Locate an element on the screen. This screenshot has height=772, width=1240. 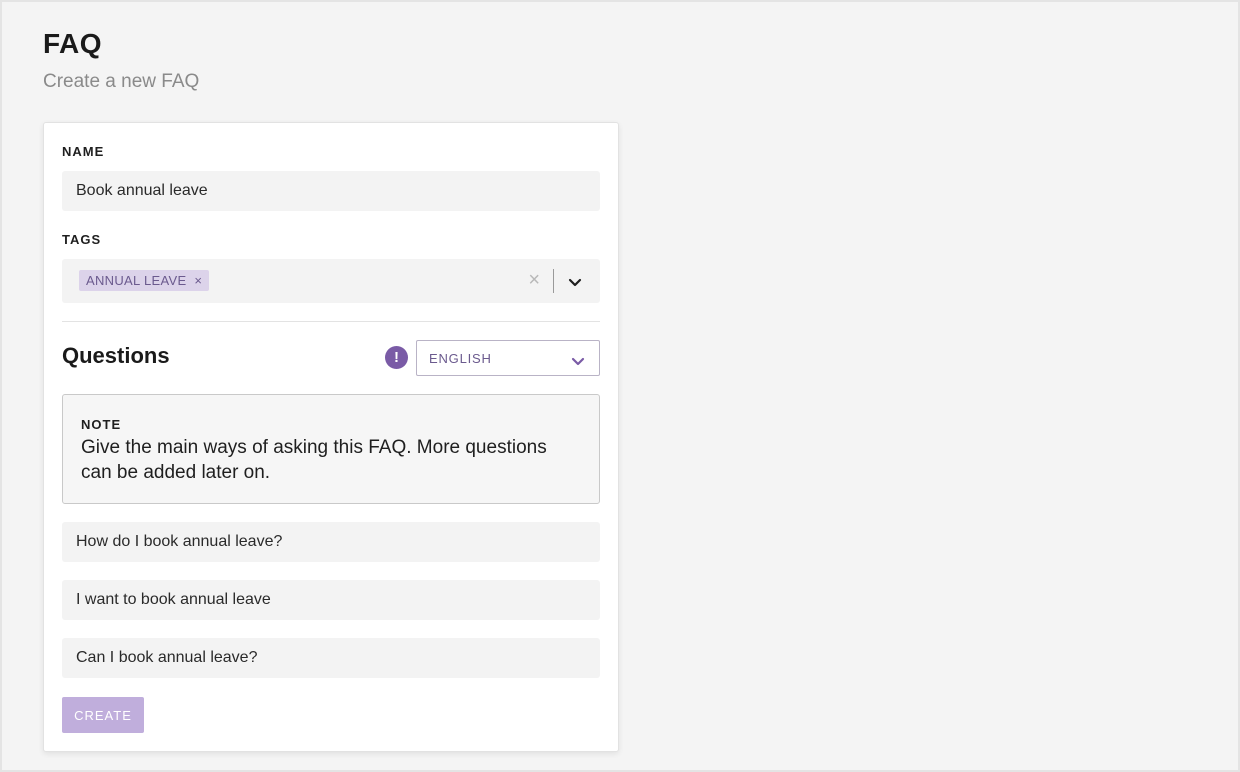
name-input is located at coordinates (331, 191).